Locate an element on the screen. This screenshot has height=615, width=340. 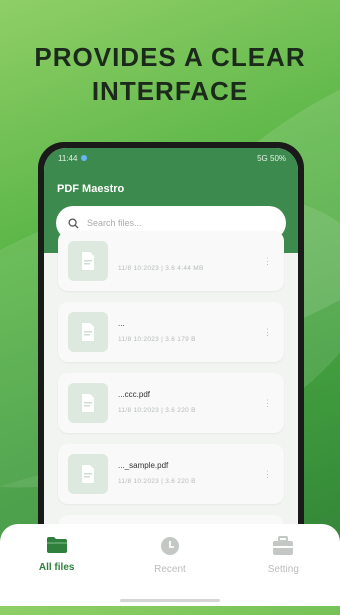
tab-setting: Setting is located at coordinates (283, 565).